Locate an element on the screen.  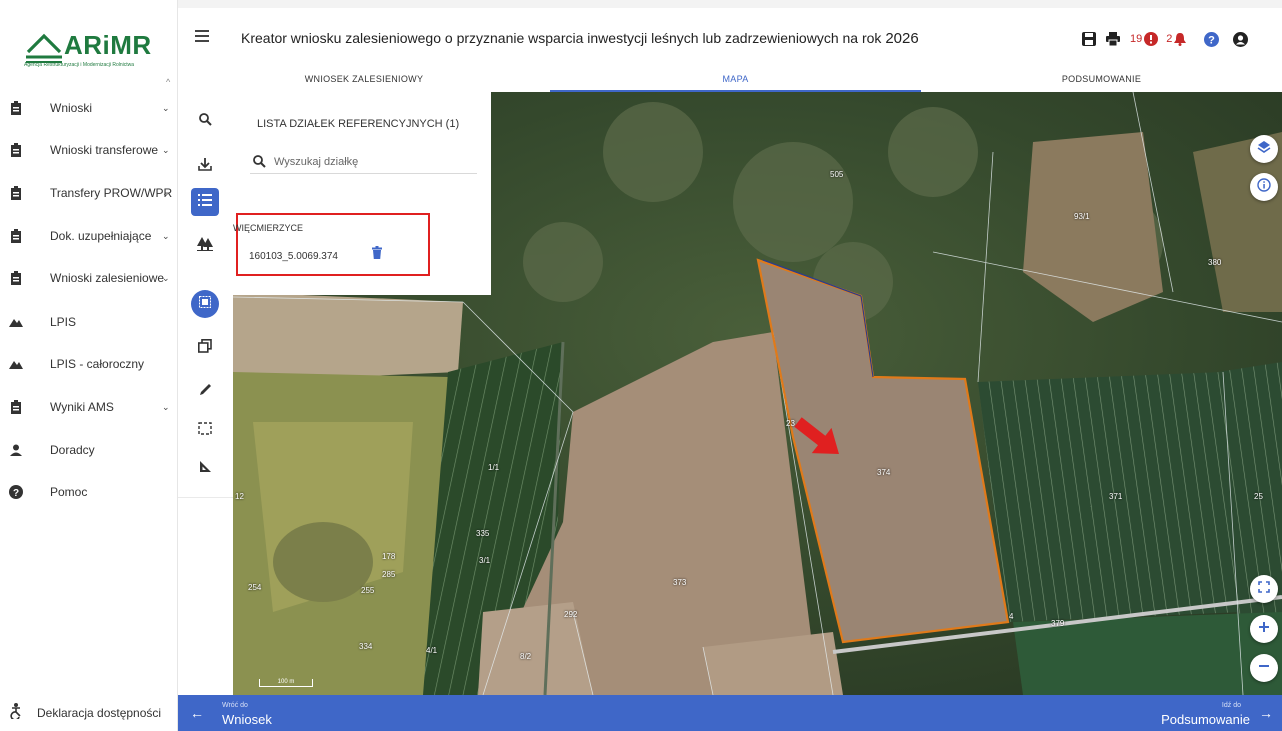
header-top-strip is located at coordinates (730, 4).